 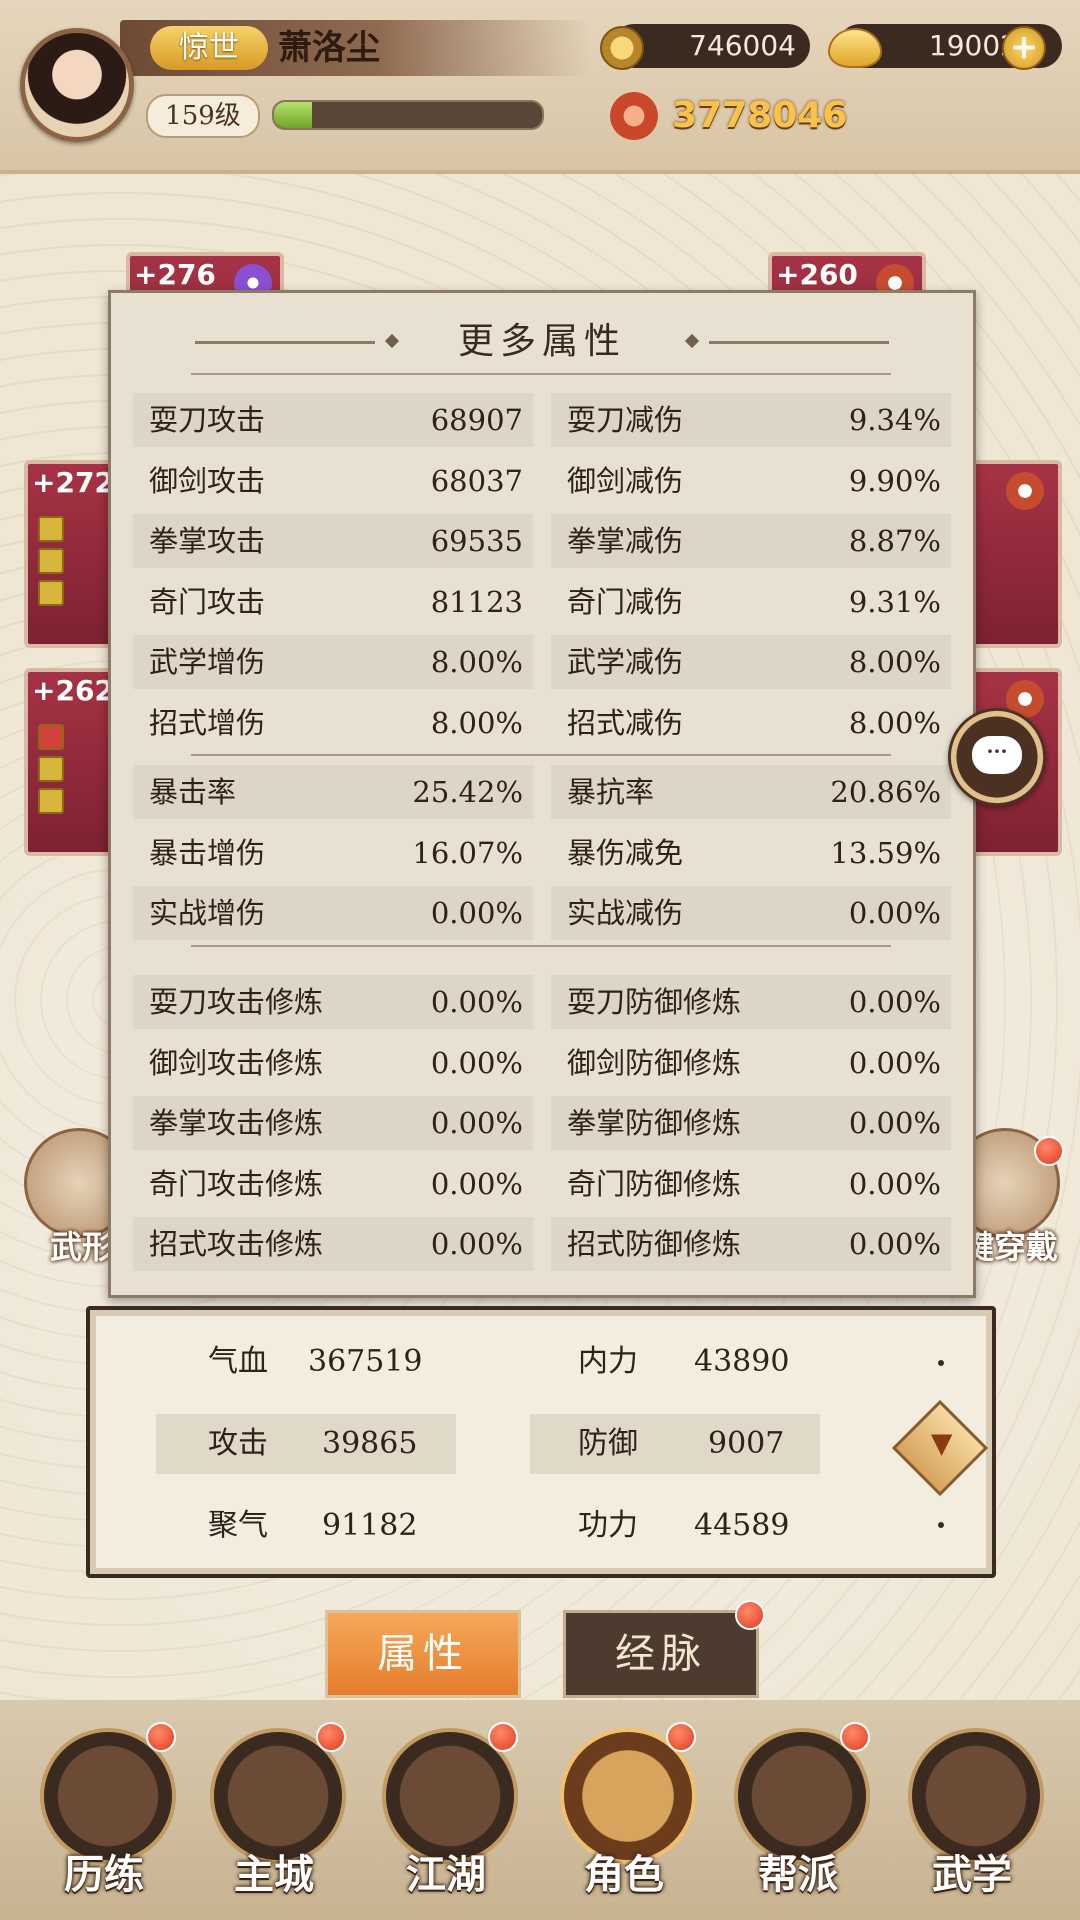 What do you see at coordinates (207, 662) in the screenshot?
I see `attribute-label: 武学增伤` at bounding box center [207, 662].